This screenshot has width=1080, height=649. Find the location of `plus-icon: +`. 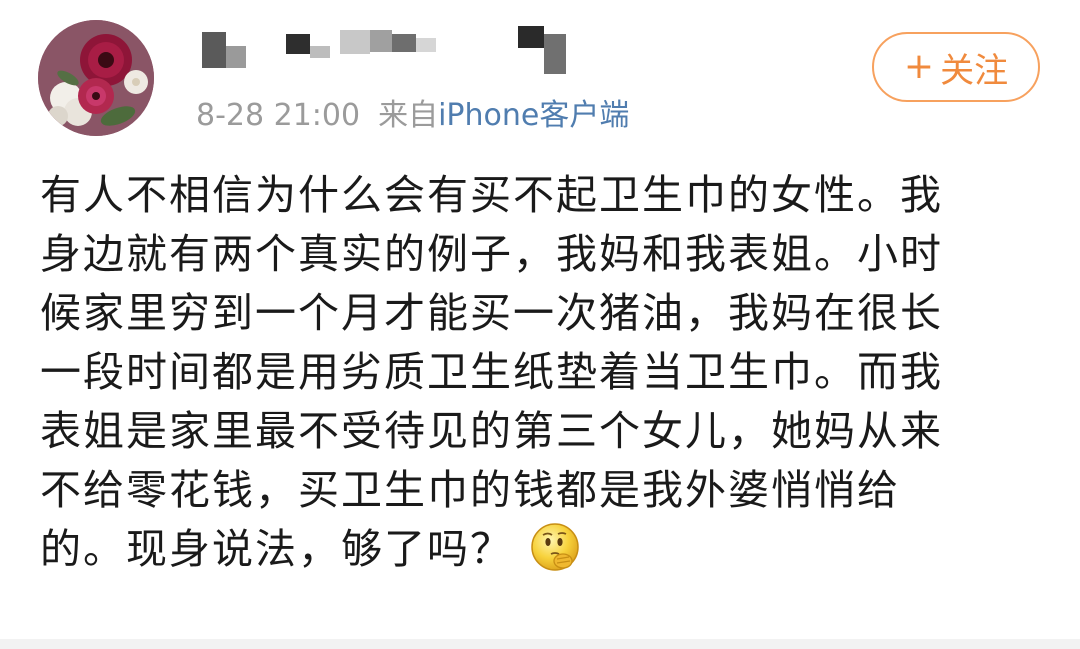

plus-icon: + is located at coordinates (919, 66).